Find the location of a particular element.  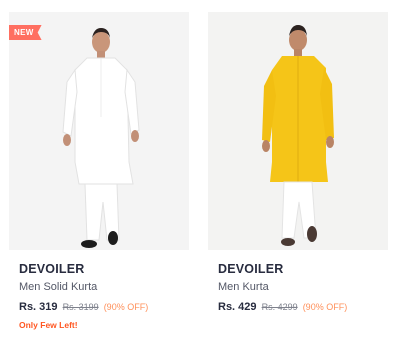

selling-price: Rs. 429 is located at coordinates (237, 307).